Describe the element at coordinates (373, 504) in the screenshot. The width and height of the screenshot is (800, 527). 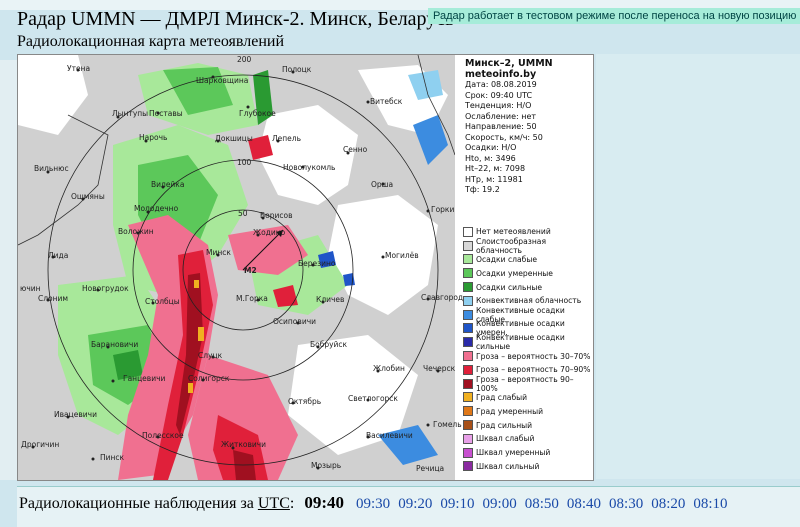
I see `time-link-0930: 09:30` at that location.